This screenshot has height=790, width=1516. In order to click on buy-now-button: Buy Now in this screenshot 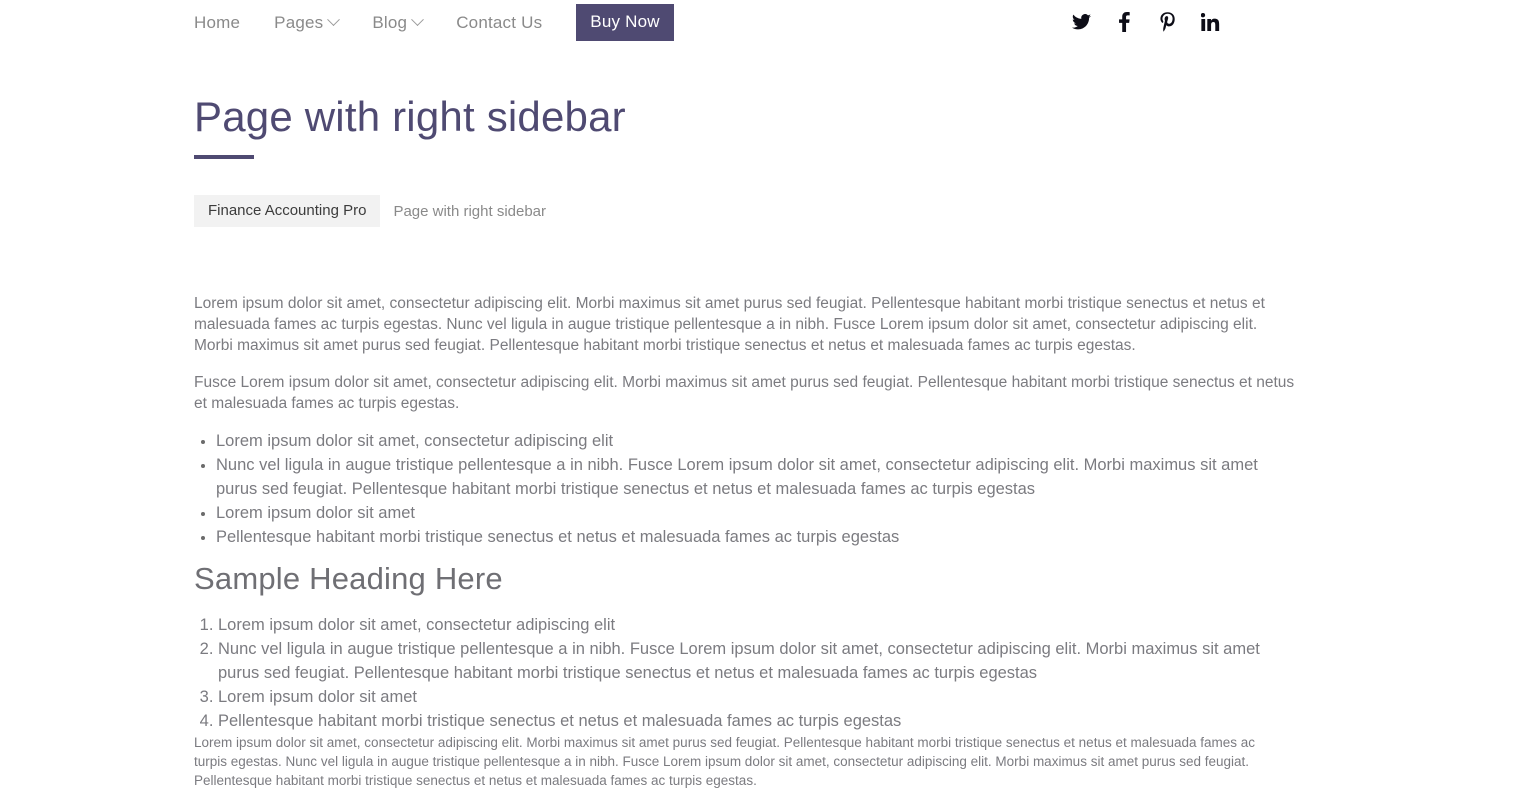, I will do `click(625, 22)`.